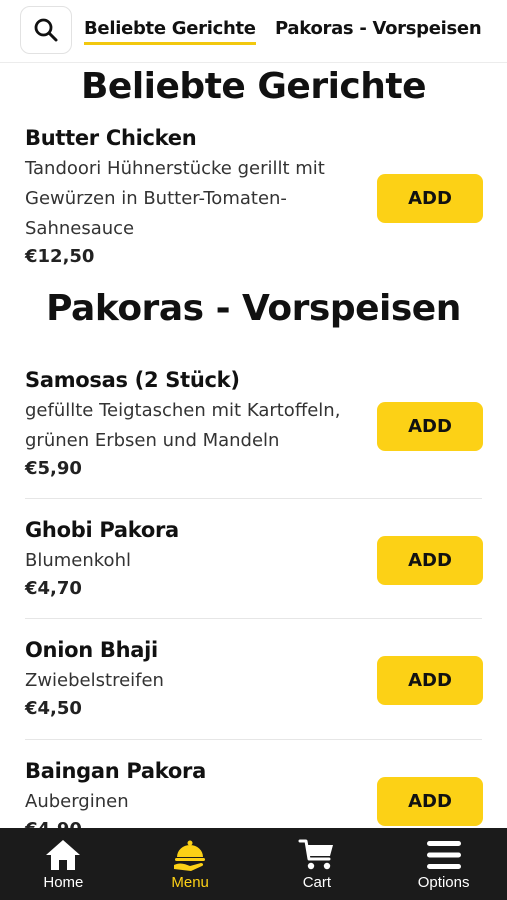  Describe the element at coordinates (60, 256) in the screenshot. I see `item-price: €12,50` at that location.